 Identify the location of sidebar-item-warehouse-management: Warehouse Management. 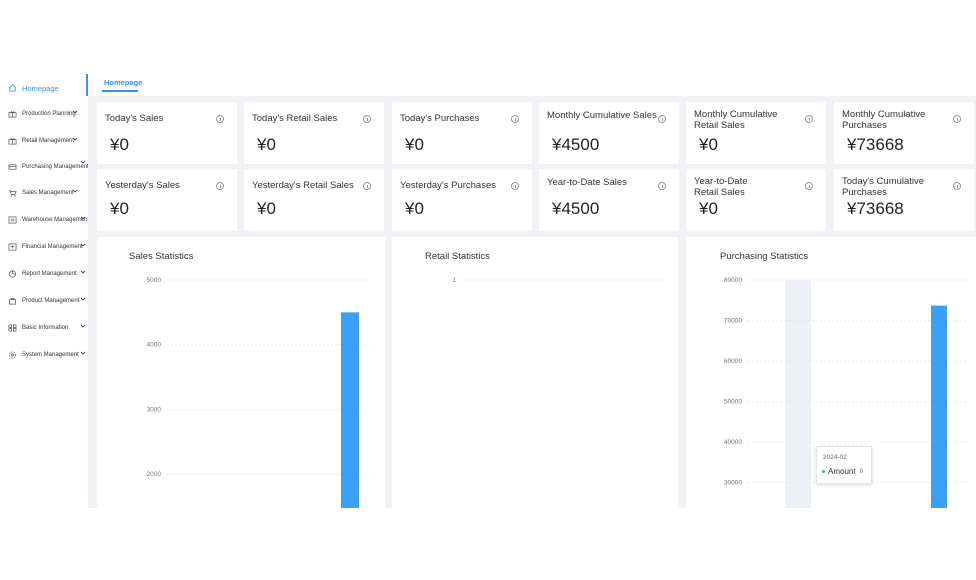
(48, 220).